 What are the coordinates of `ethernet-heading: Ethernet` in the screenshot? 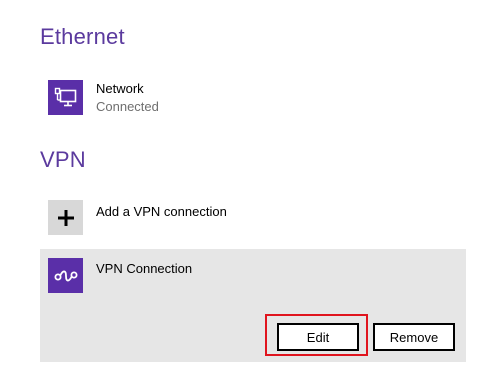 It's located at (82, 36).